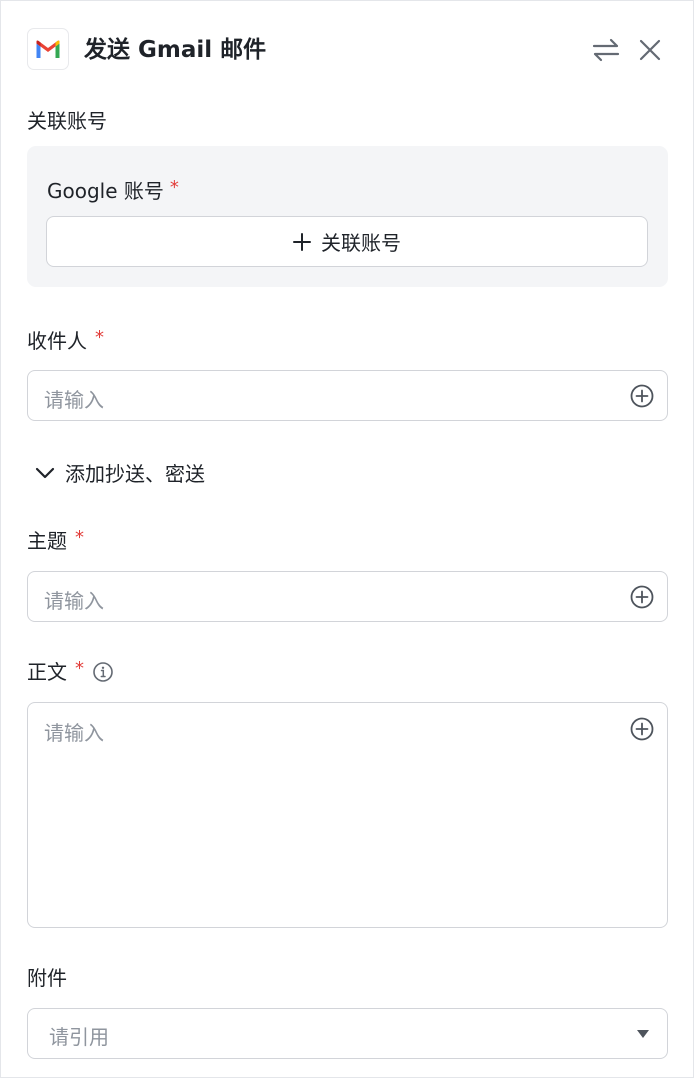  What do you see at coordinates (48, 49) in the screenshot?
I see `gmail-logo-icon` at bounding box center [48, 49].